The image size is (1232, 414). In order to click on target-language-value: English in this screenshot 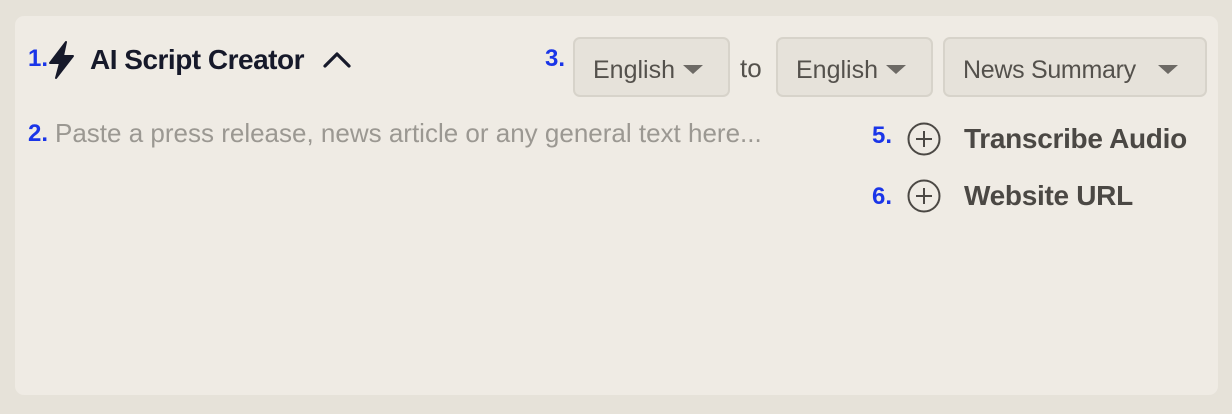, I will do `click(837, 70)`.